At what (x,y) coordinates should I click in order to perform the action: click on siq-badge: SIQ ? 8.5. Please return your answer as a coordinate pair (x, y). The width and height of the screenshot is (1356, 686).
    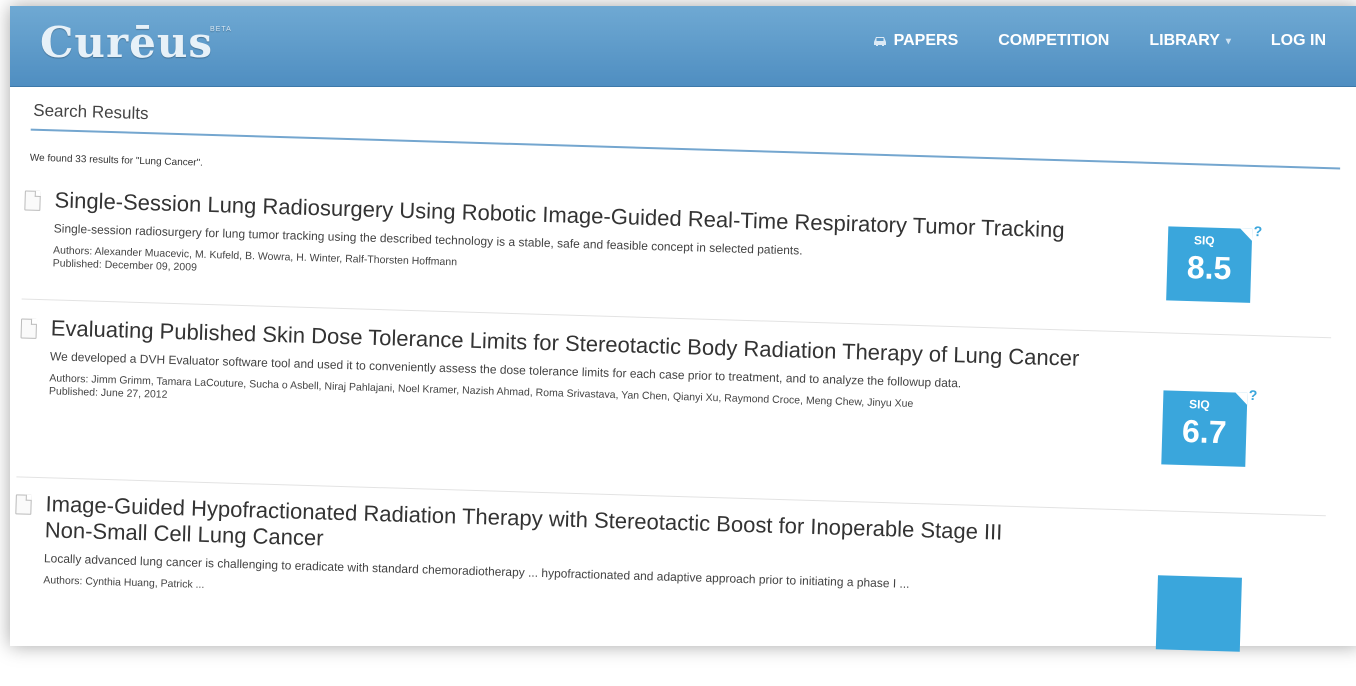
    Looking at the image, I should click on (1214, 263).